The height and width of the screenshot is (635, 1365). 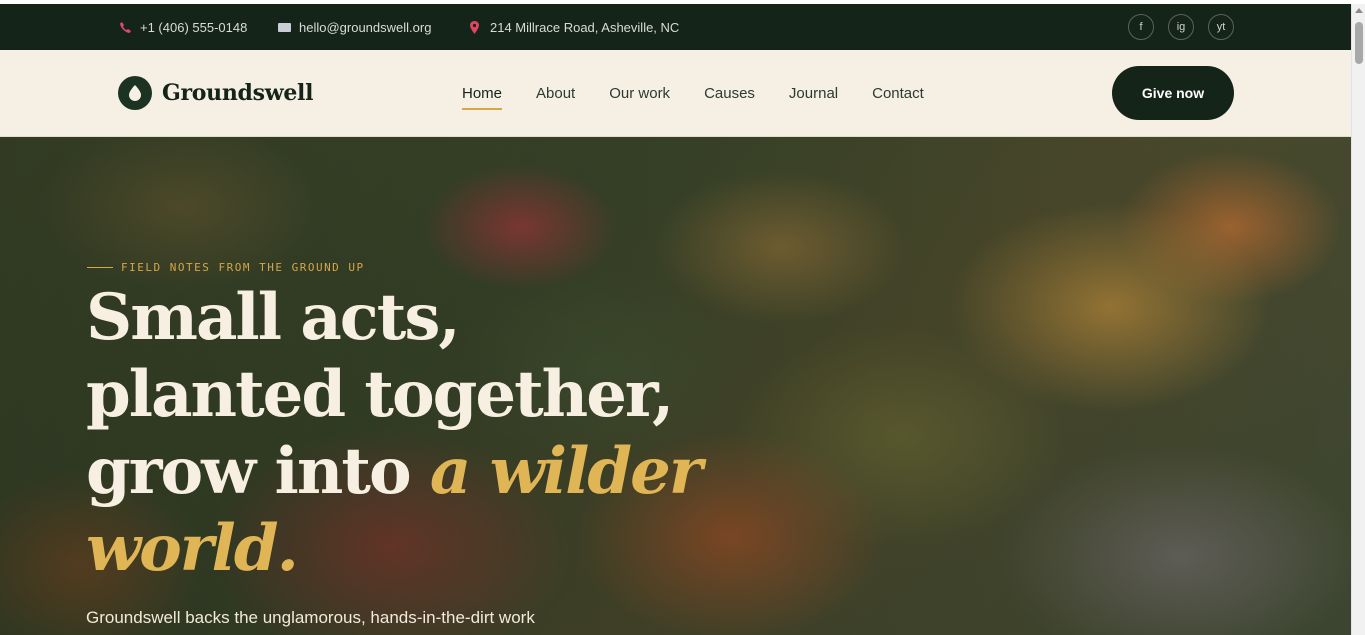 I want to click on youtube-icon: yt, so click(x=1221, y=27).